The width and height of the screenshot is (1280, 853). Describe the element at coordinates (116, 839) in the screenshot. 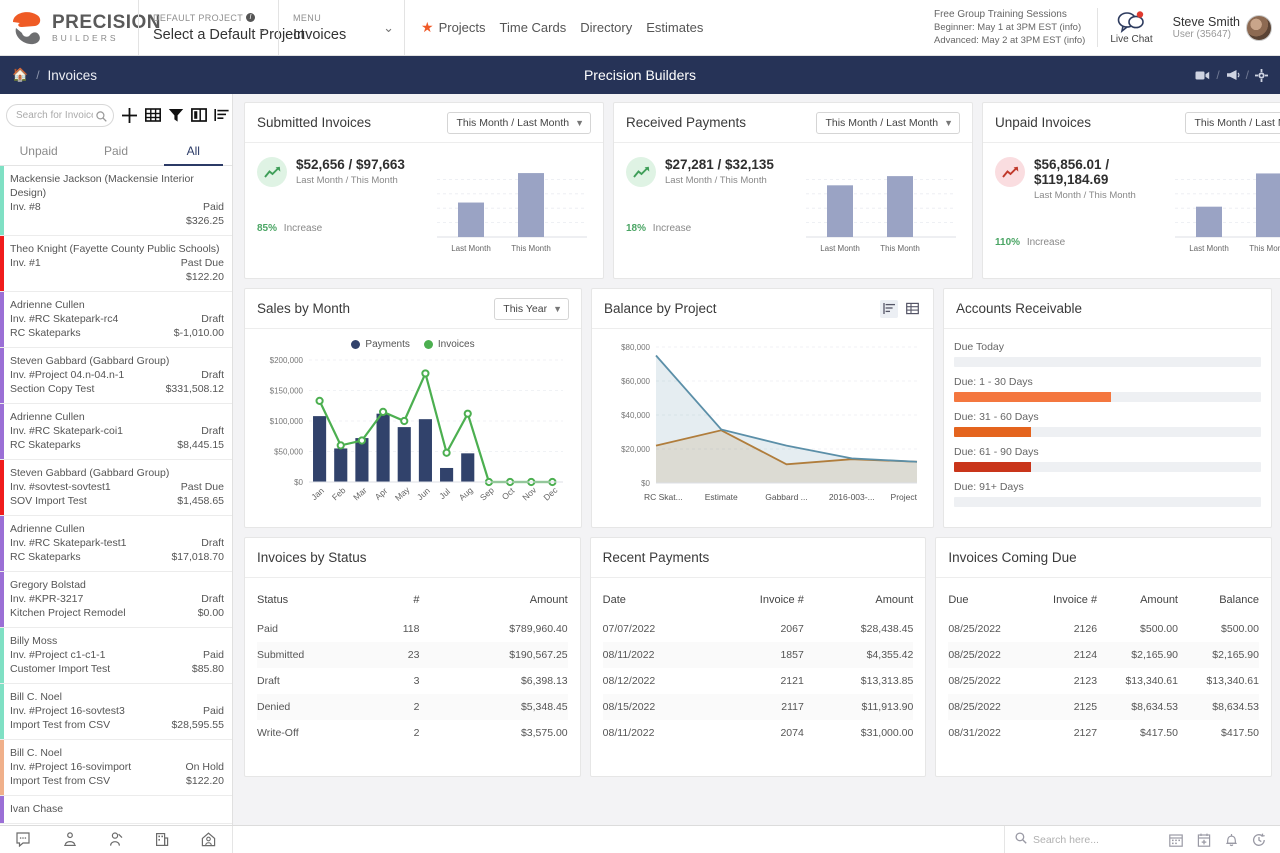

I see `contact-icon` at that location.